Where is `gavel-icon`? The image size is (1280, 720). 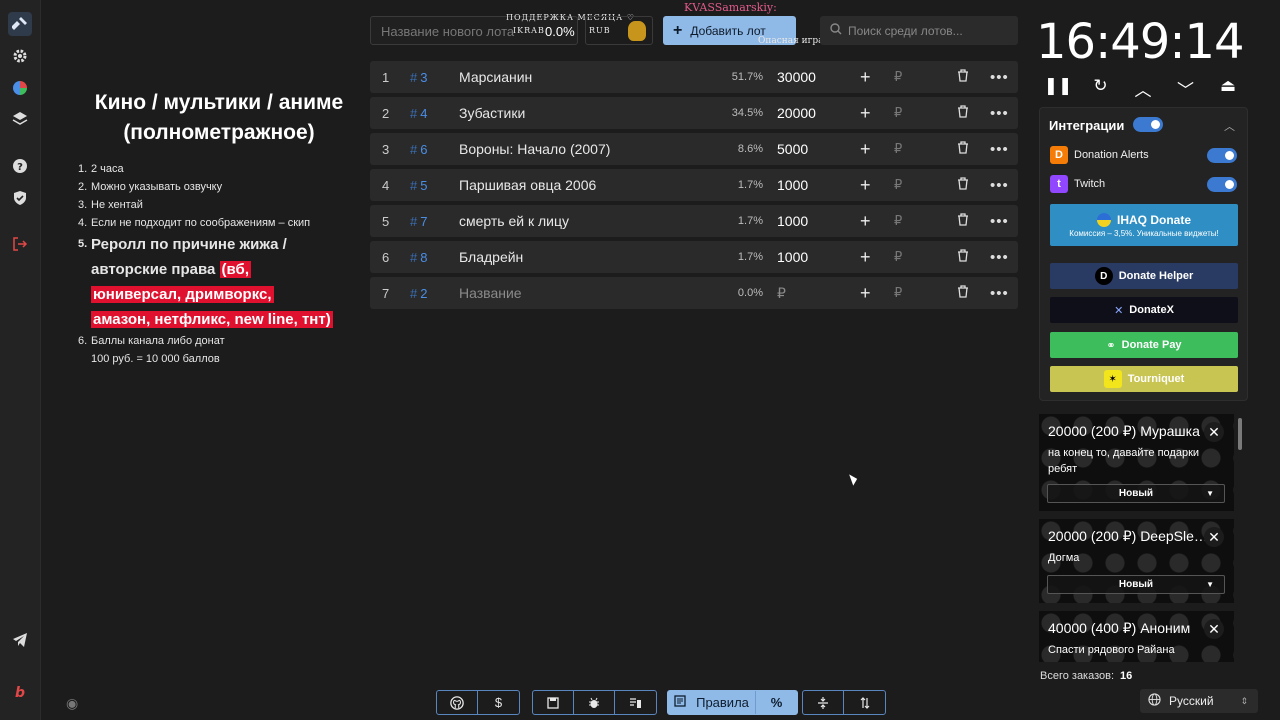
gavel-icon is located at coordinates (20, 24).